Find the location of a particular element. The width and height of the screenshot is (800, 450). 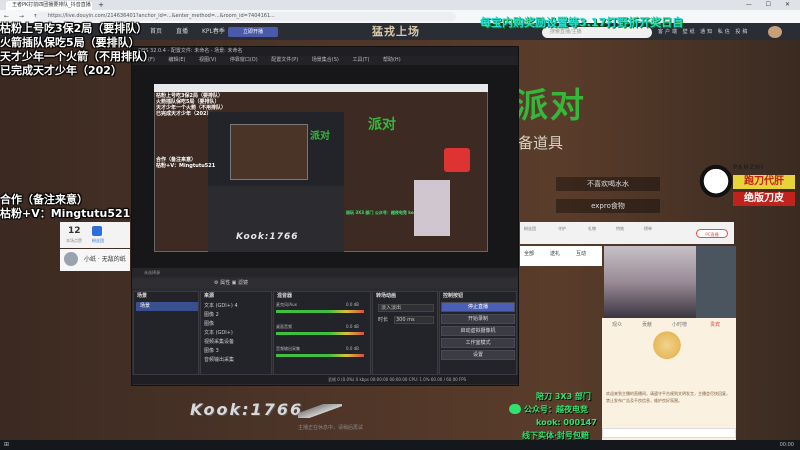

top-marquee: 每宝内购奖励设置等3.17打野折开奖日自 is located at coordinates (582, 22).